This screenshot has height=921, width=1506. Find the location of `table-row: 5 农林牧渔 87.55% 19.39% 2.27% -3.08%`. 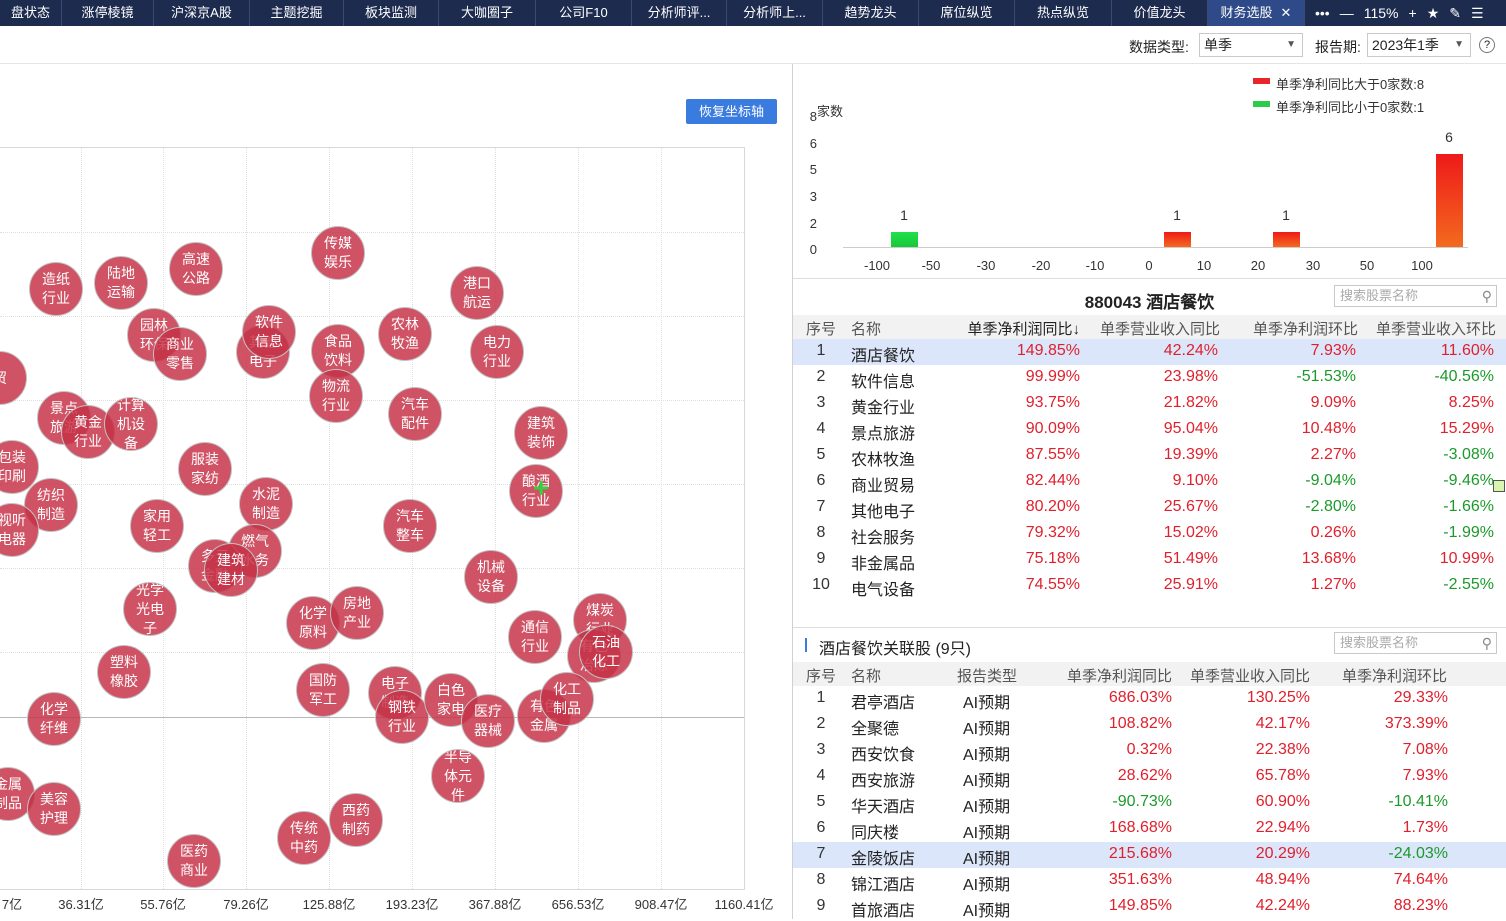

table-row: 5 农林牧渔 87.55% 19.39% 2.27% -3.08% is located at coordinates (1149, 456).